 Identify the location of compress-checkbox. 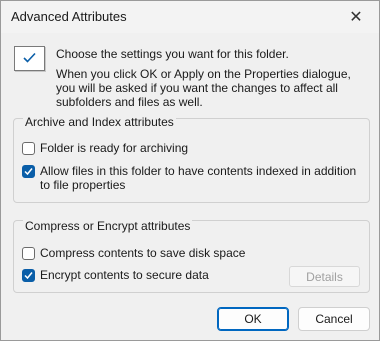
(28, 253).